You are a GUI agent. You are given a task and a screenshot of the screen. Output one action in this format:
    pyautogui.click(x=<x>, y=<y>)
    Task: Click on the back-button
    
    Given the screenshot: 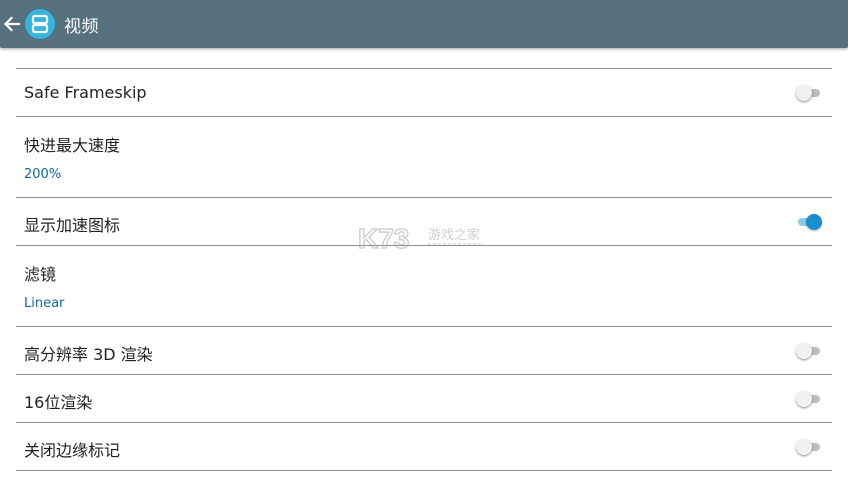 What is the action you would take?
    pyautogui.click(x=12, y=24)
    